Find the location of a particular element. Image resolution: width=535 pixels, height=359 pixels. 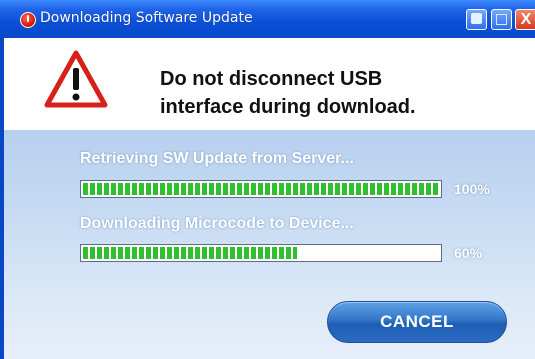

minimize-icon is located at coordinates (476, 19).